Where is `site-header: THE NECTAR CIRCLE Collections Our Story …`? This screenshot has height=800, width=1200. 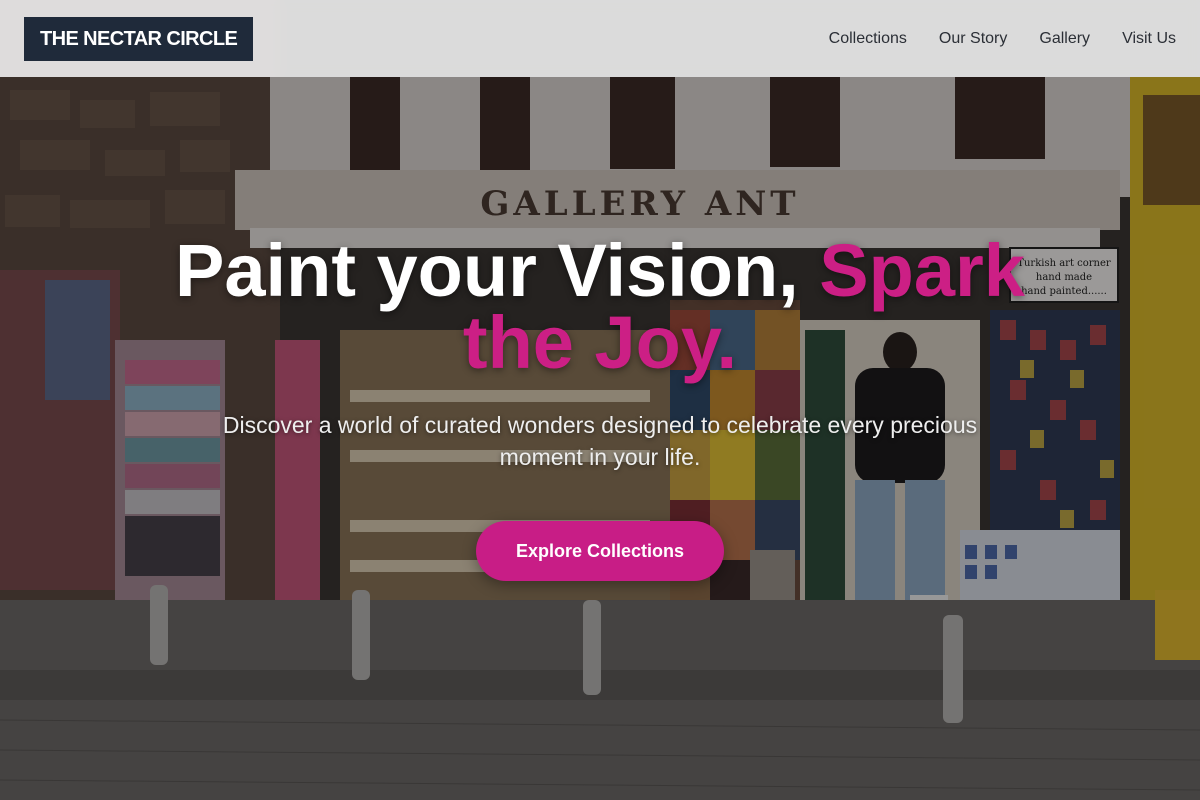
site-header: THE NECTAR CIRCLE Collections Our Story … is located at coordinates (600, 38).